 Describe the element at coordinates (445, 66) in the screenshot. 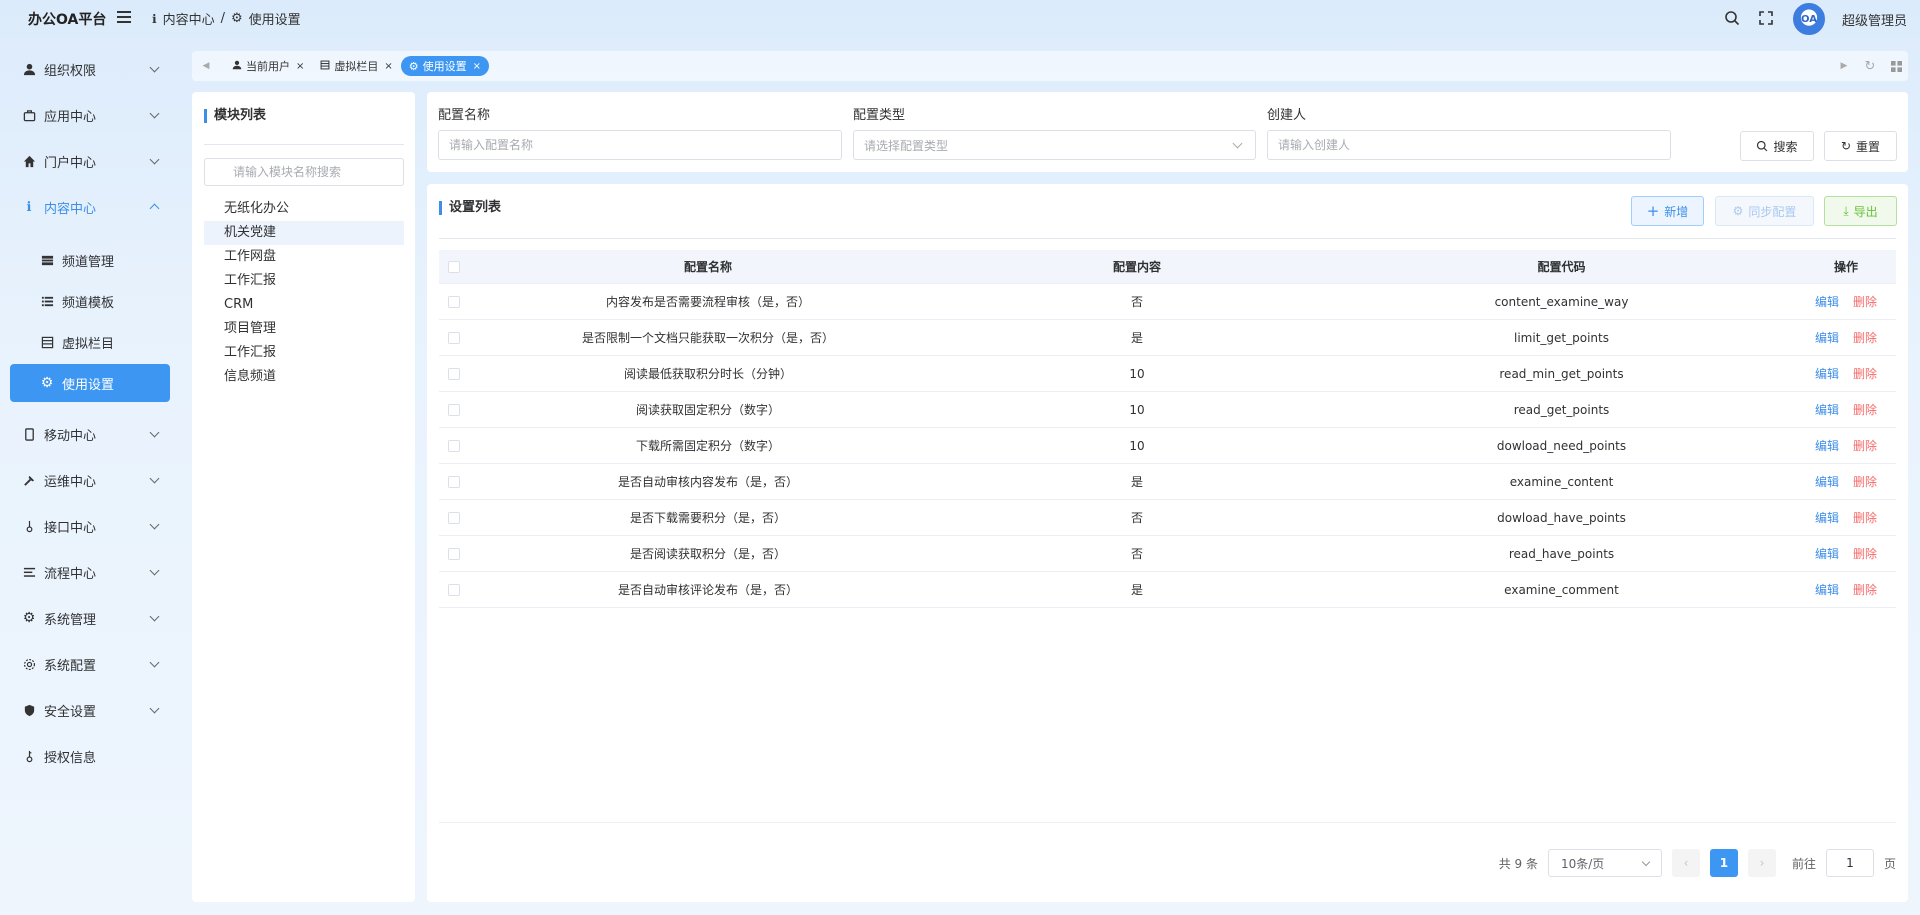

I see `tab-usage-settings: ⚙ 使用设置 ×` at that location.